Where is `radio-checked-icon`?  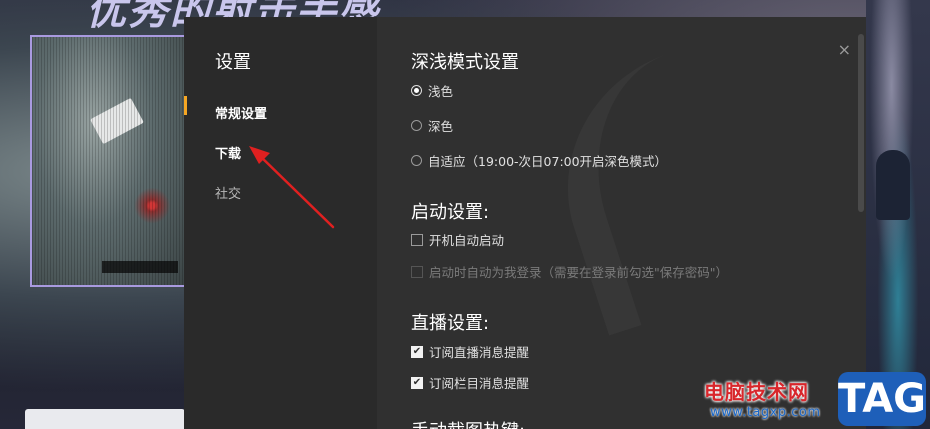
radio-checked-icon is located at coordinates (416, 90).